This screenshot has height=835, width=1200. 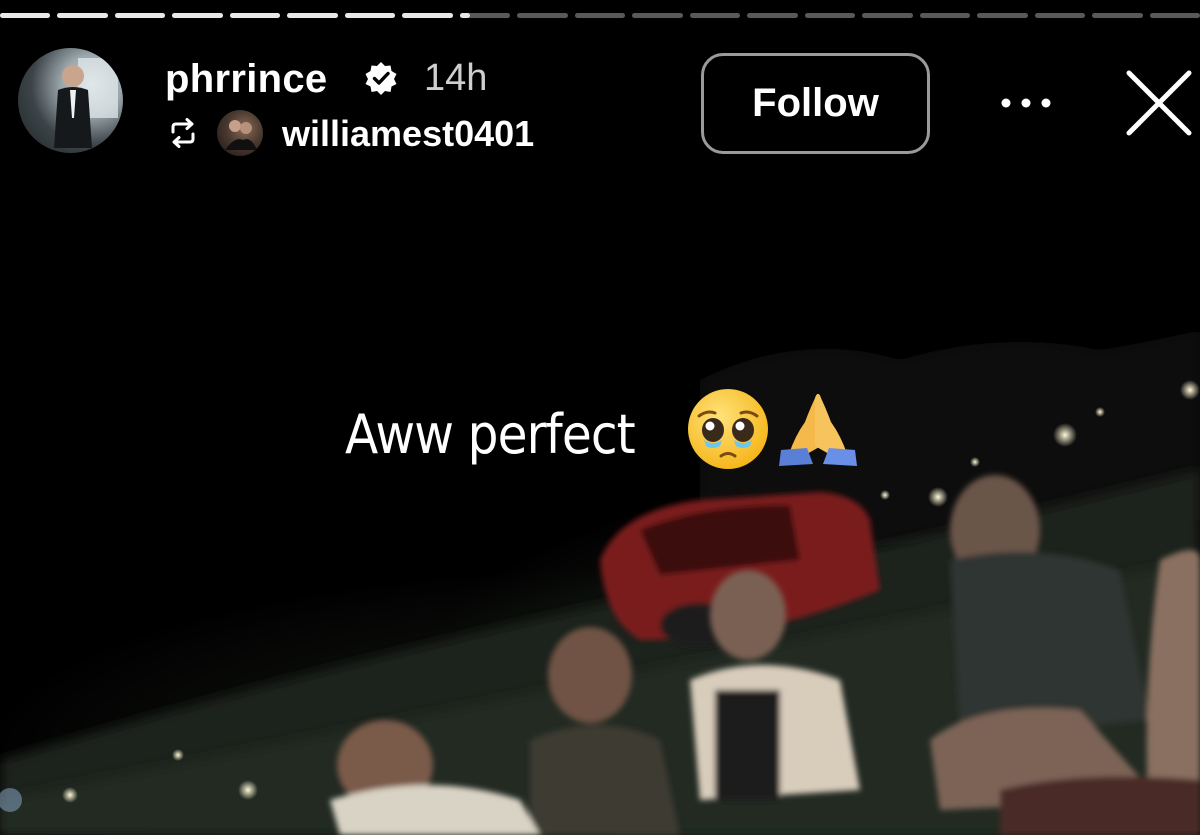 I want to click on profile-avatar, so click(x=70, y=100).